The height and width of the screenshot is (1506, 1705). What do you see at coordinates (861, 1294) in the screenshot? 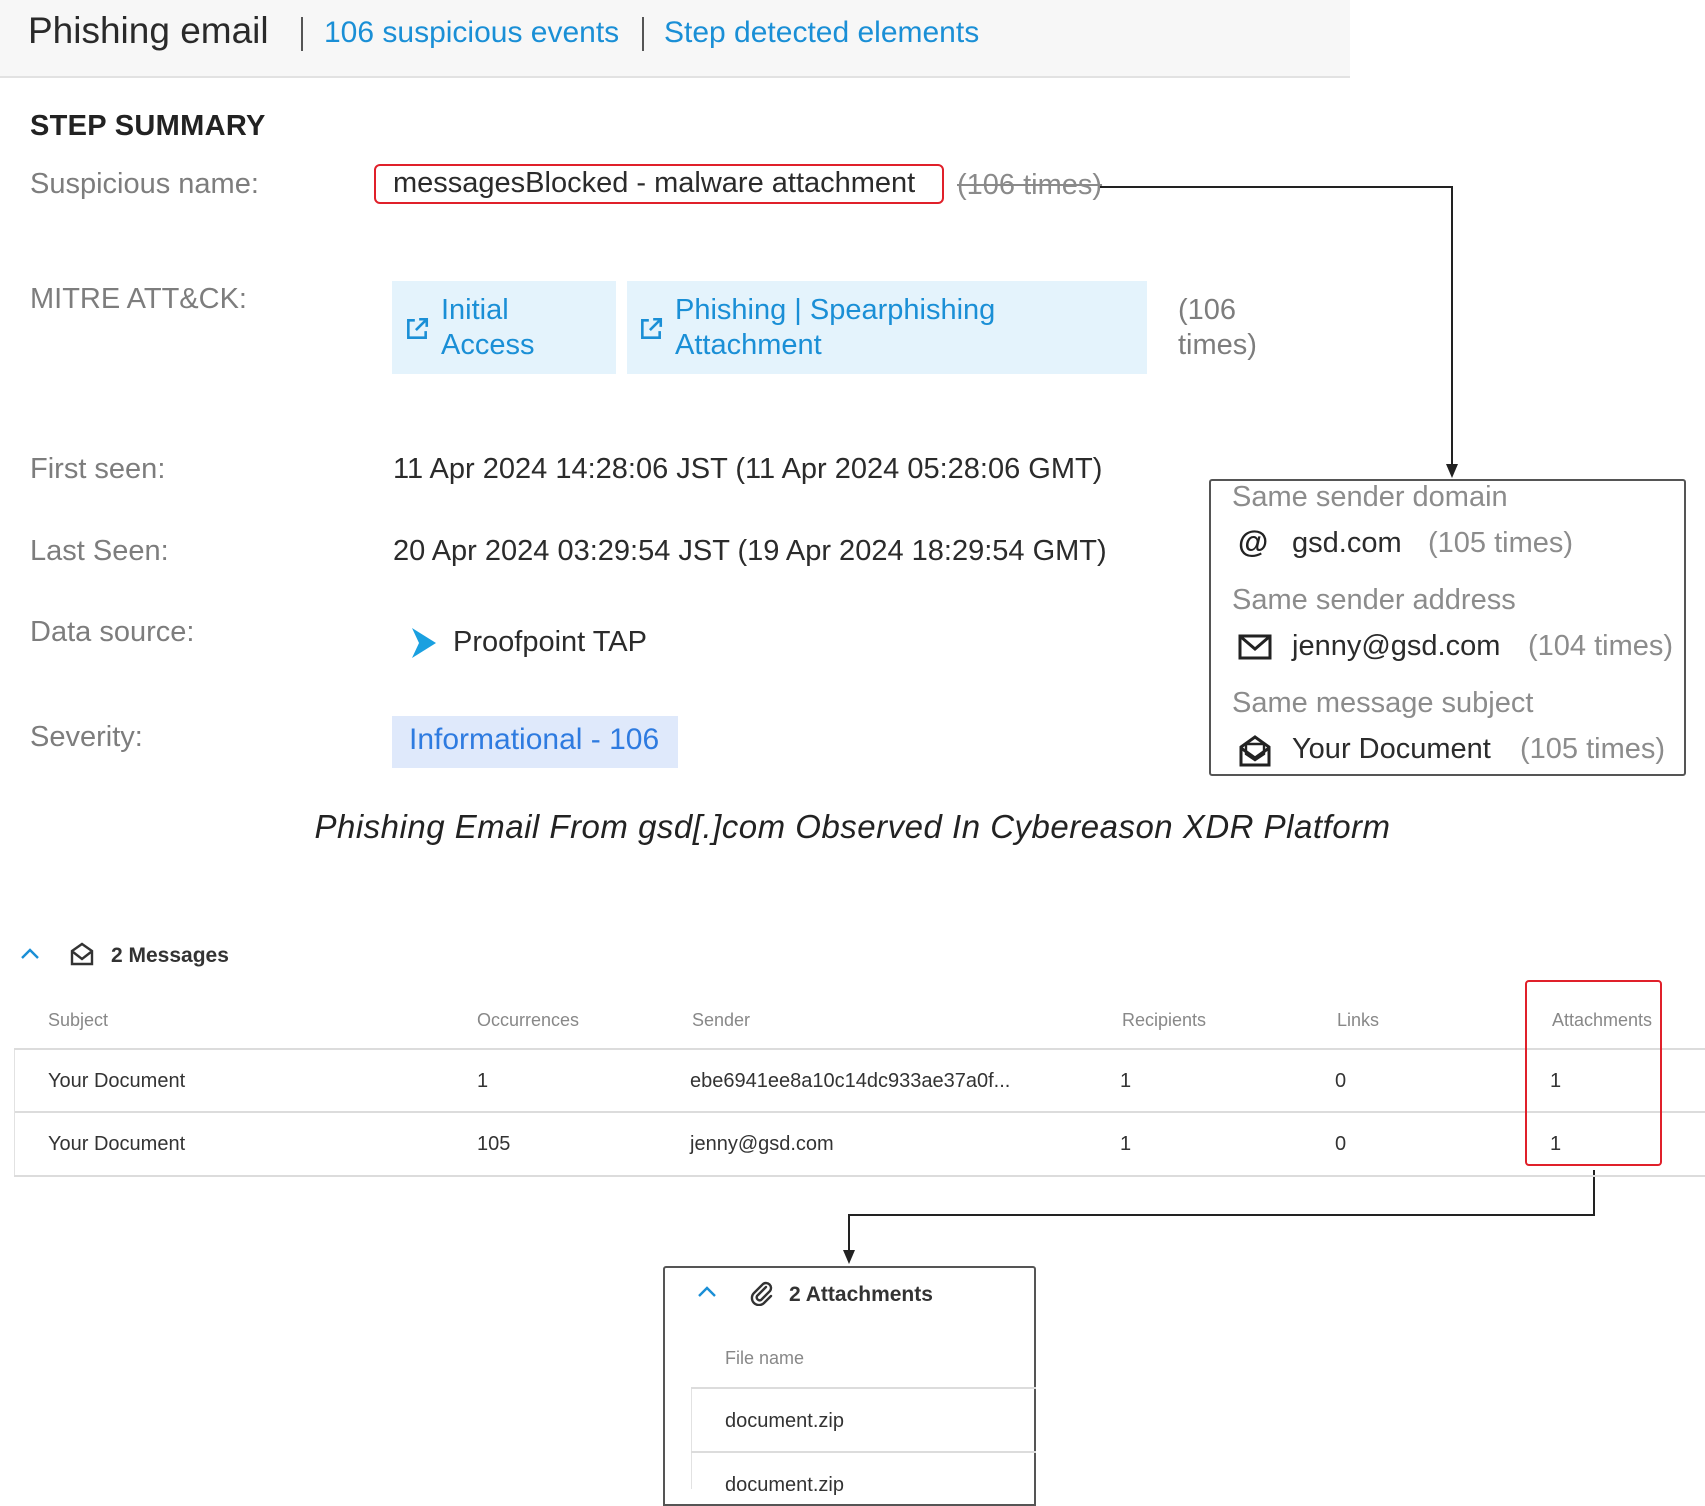
I see `attachments-title: 2 Attachments` at bounding box center [861, 1294].